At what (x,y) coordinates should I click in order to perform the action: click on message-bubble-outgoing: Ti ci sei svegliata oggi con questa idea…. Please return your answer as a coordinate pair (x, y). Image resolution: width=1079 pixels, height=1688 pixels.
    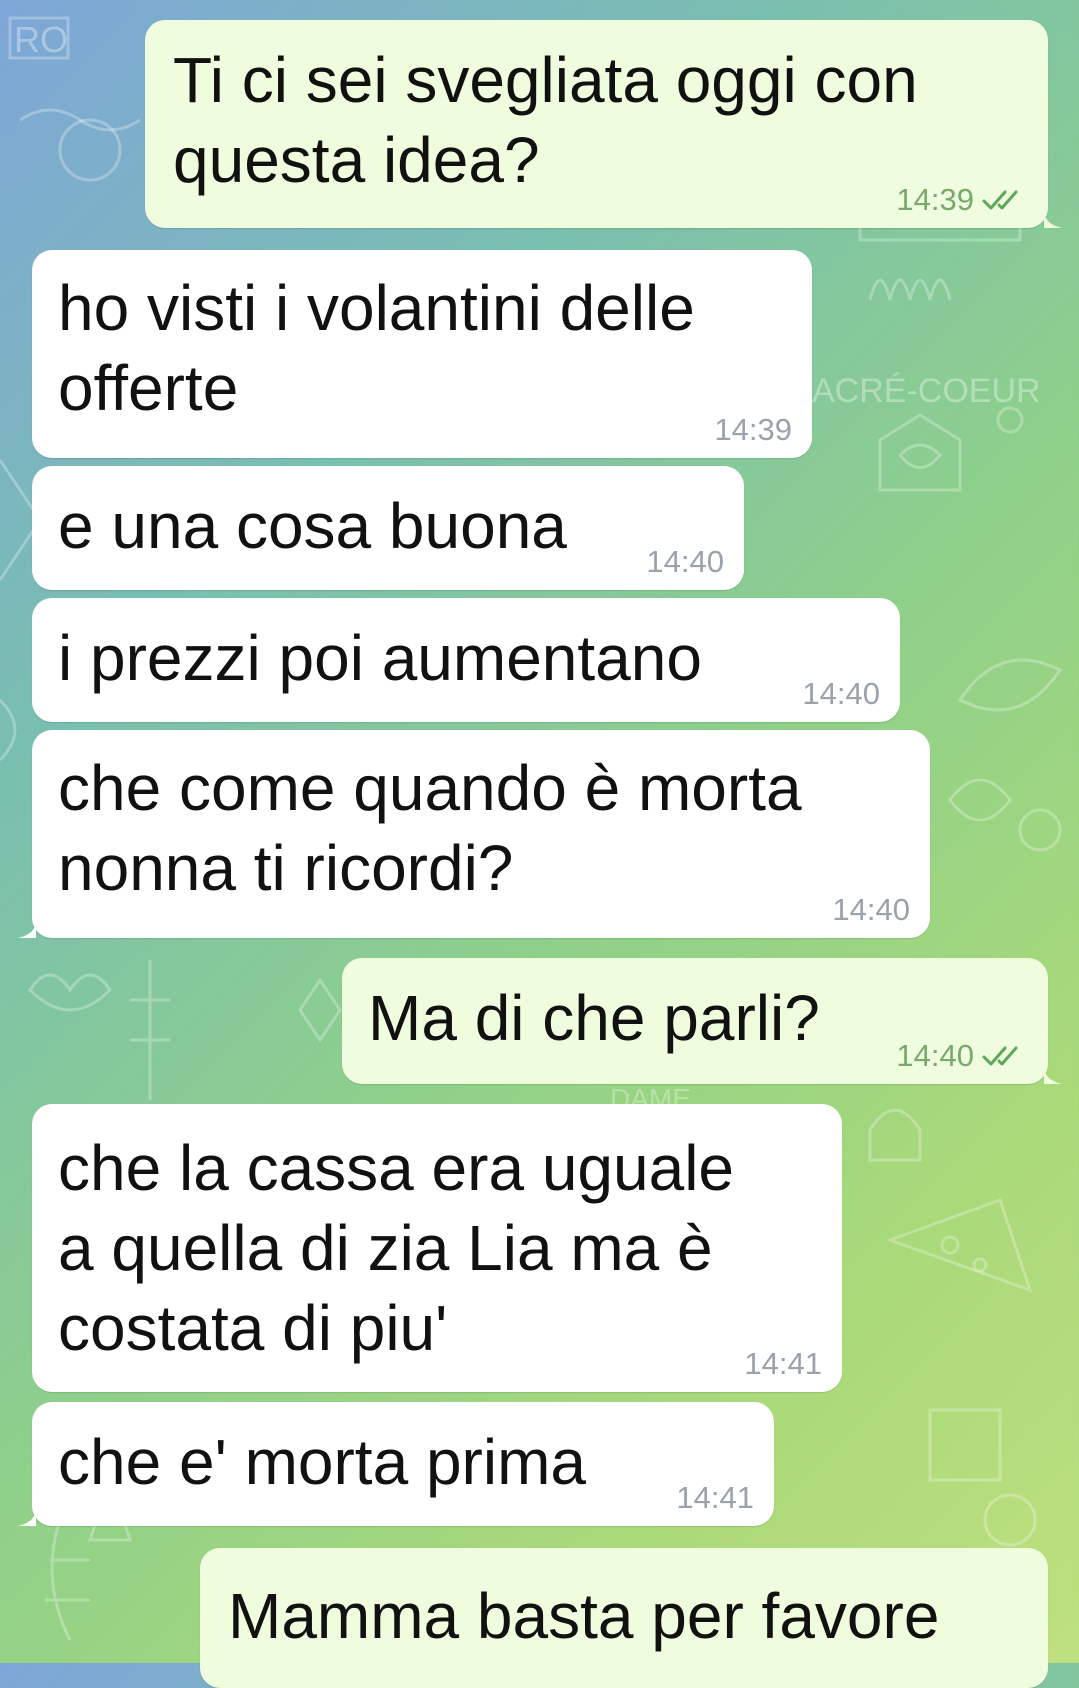
    Looking at the image, I should click on (603, 124).